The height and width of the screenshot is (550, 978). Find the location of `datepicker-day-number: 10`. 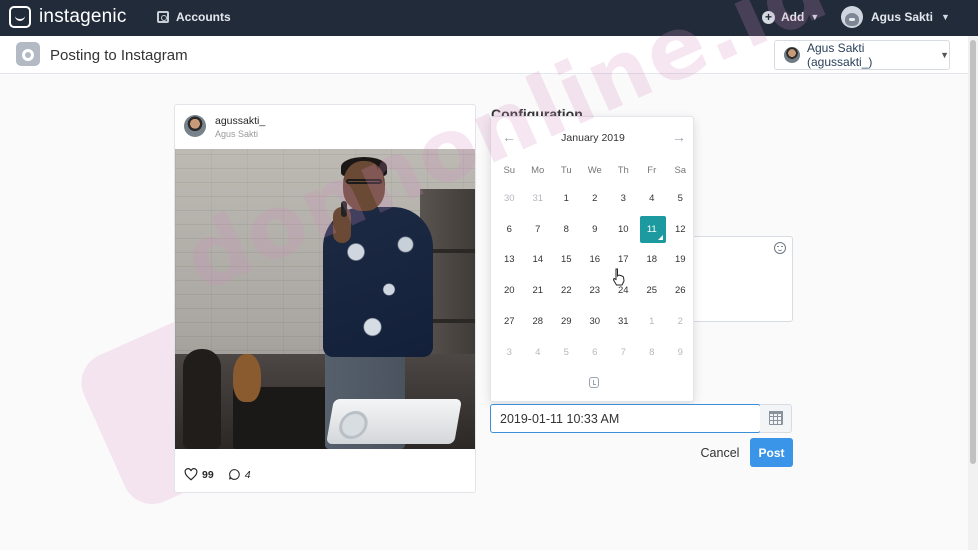

datepicker-day-number: 10 is located at coordinates (623, 229).